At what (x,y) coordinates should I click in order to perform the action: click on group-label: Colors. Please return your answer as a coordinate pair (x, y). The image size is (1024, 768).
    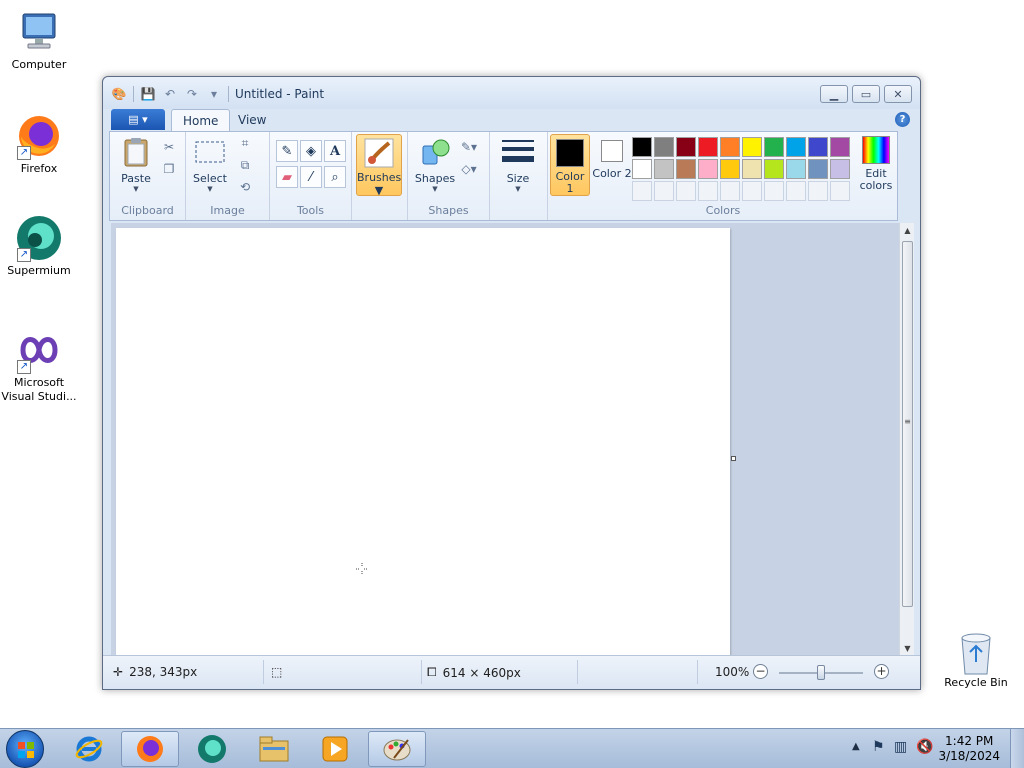
    Looking at the image, I should click on (723, 210).